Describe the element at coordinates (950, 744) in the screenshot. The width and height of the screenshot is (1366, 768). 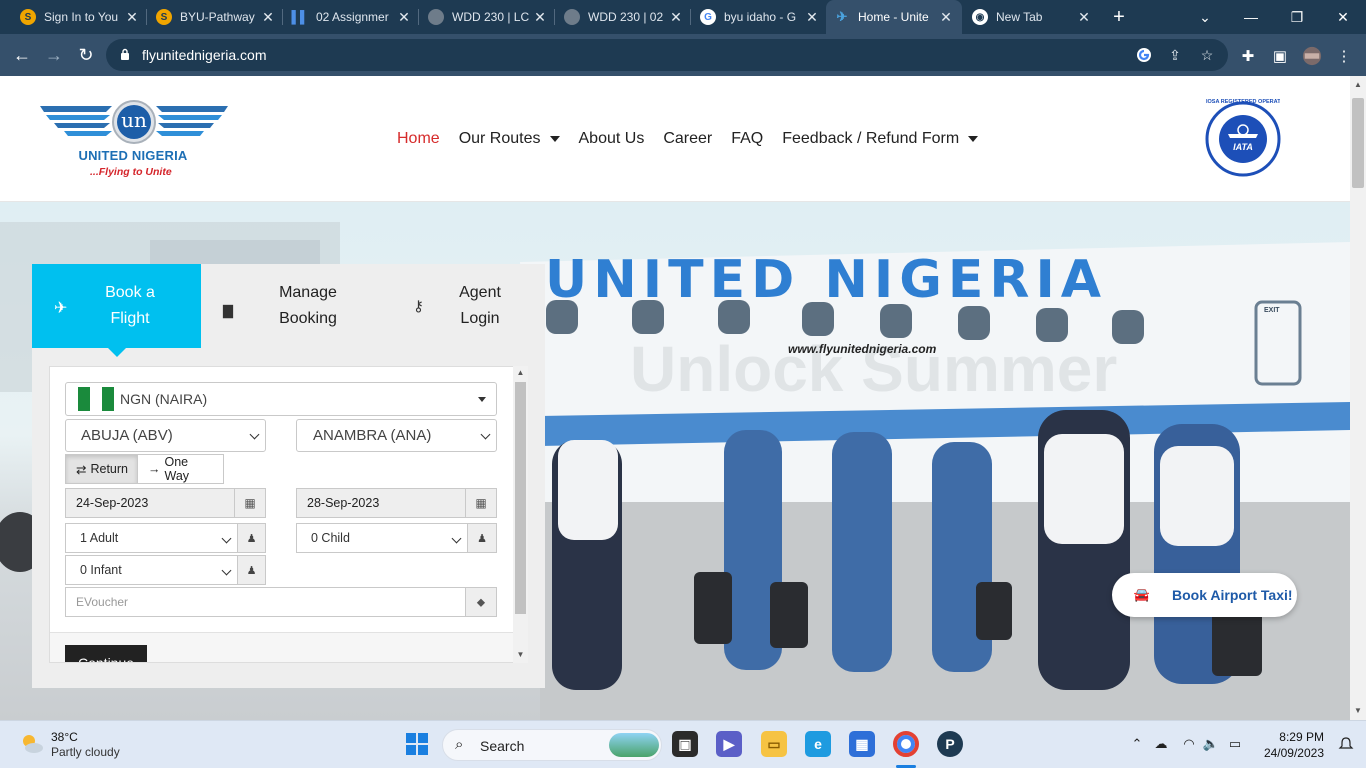
I see `pathway-app-icon: P` at that location.